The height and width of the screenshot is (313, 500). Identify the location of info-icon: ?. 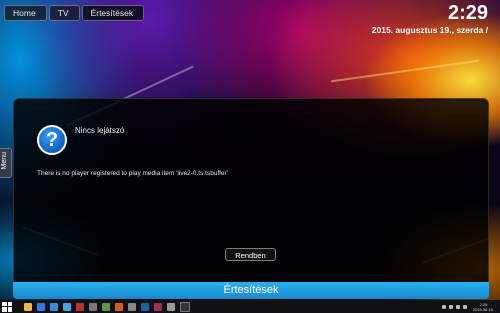
(52, 140).